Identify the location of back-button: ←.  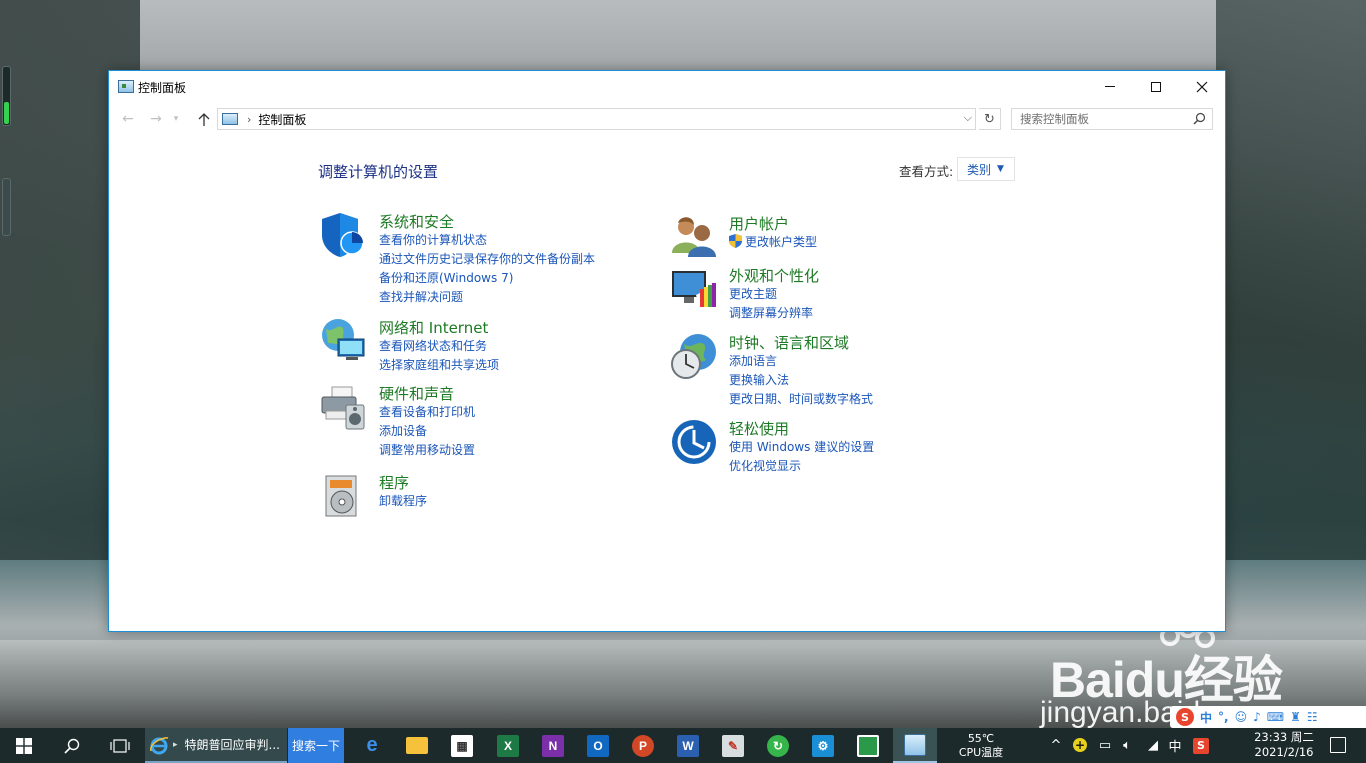
(128, 119).